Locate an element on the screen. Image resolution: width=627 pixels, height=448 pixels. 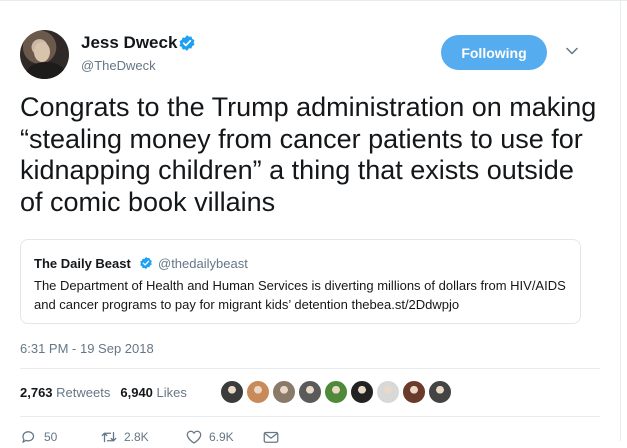
direct-message-button is located at coordinates (271, 437).